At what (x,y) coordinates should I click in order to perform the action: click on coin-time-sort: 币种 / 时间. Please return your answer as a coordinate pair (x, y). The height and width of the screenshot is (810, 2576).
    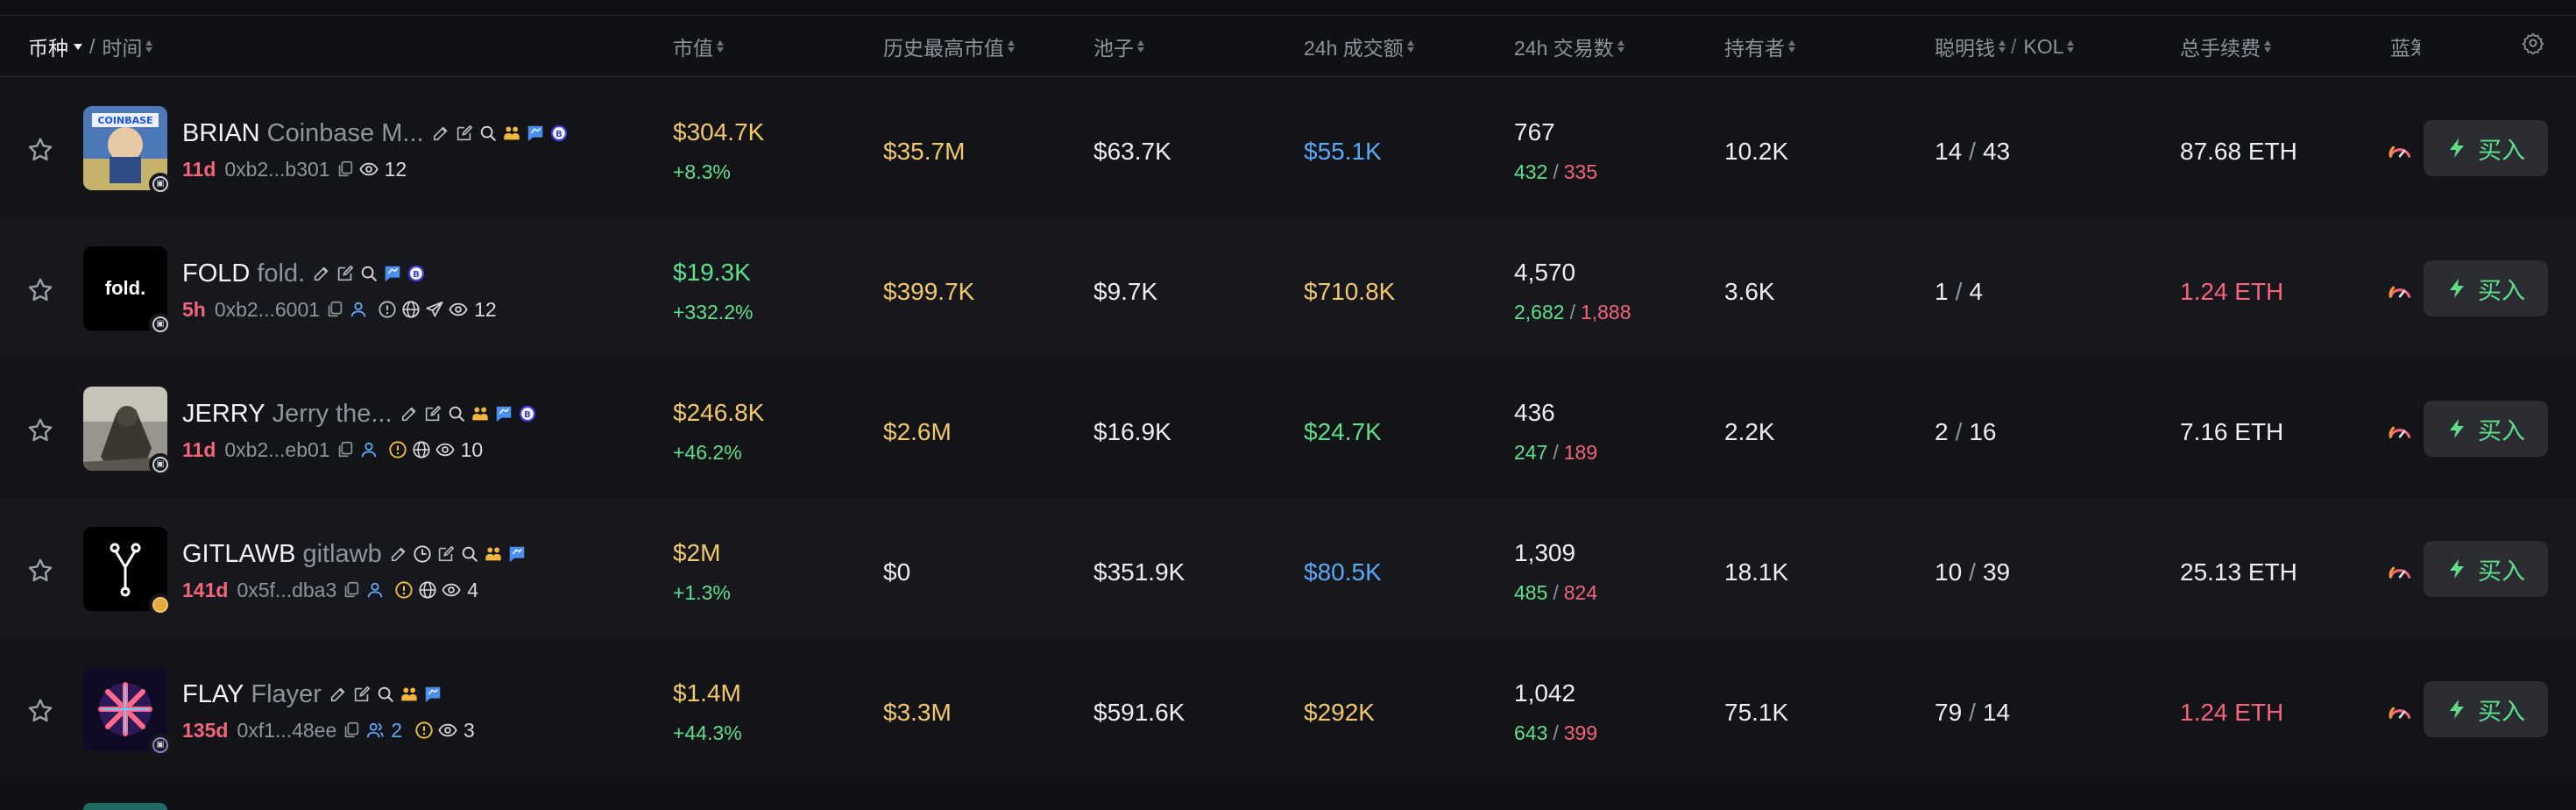
    Looking at the image, I should click on (90, 47).